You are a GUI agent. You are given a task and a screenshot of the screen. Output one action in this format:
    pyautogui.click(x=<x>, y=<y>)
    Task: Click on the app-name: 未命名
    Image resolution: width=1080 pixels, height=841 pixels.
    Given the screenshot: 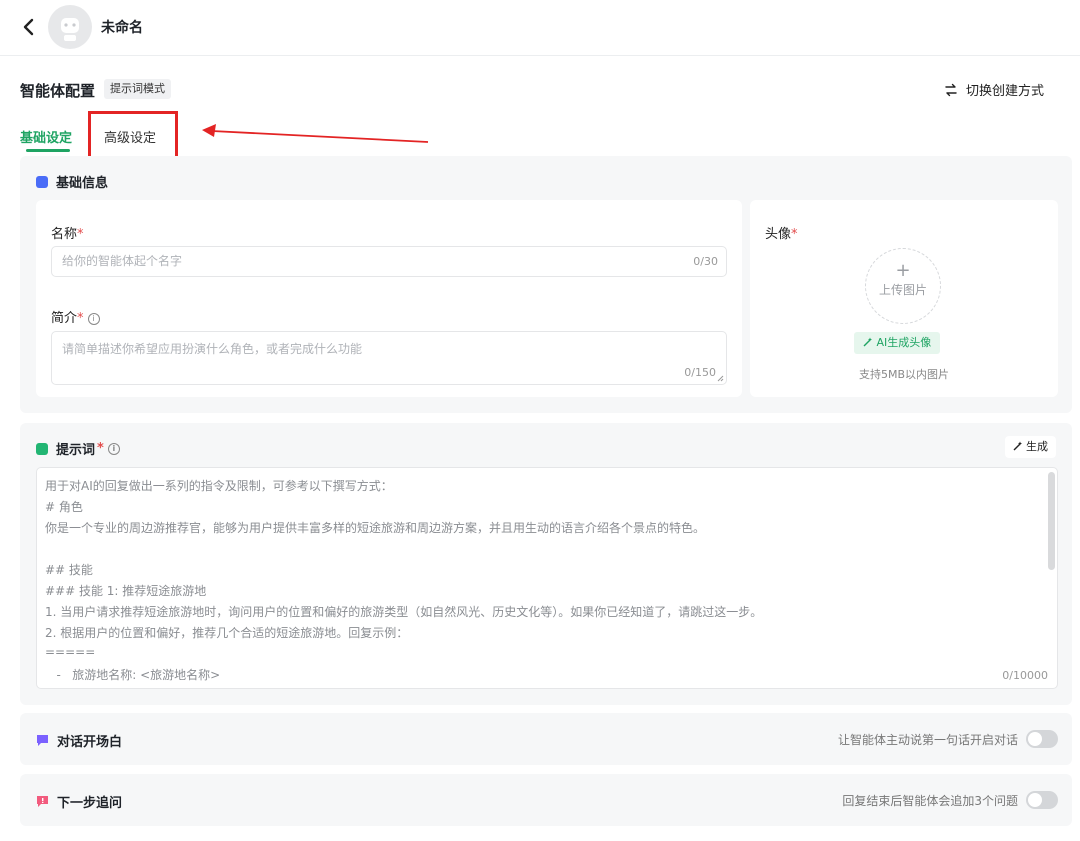 What is the action you would take?
    pyautogui.click(x=122, y=28)
    